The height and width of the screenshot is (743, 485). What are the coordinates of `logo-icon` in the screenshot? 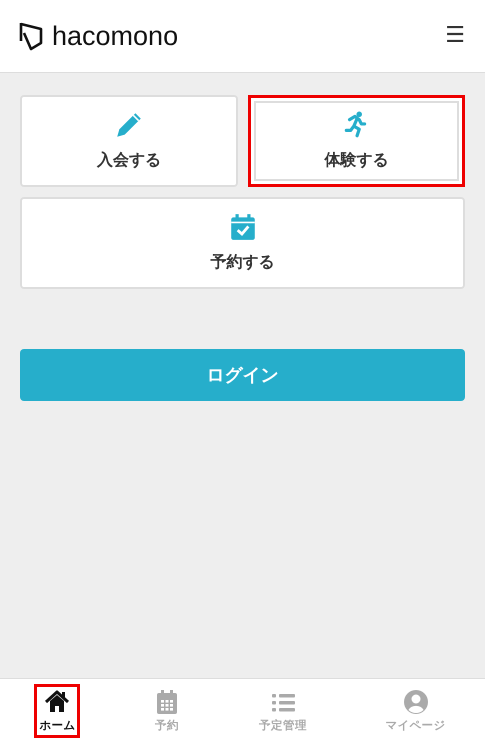 It's located at (31, 36).